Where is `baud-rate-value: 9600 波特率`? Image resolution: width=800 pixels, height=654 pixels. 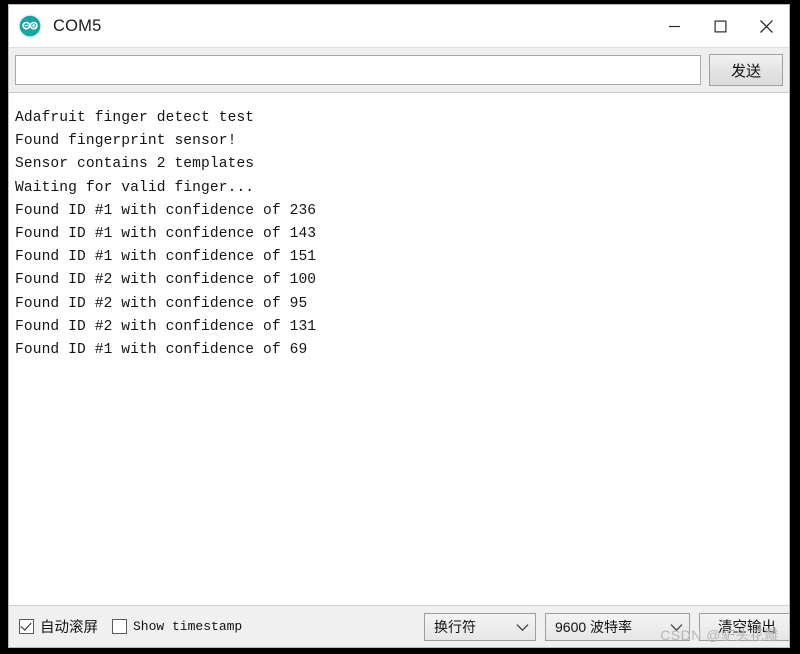
baud-rate-value: 9600 波特率 is located at coordinates (594, 626).